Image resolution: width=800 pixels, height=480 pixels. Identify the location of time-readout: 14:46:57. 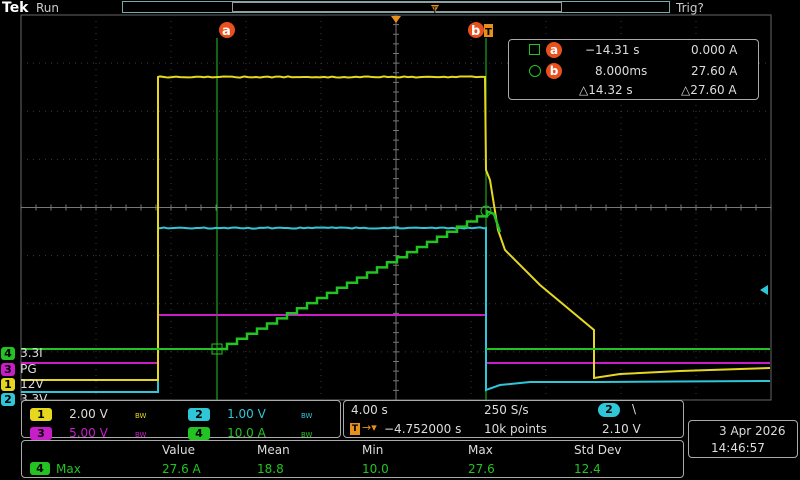
(738, 448).